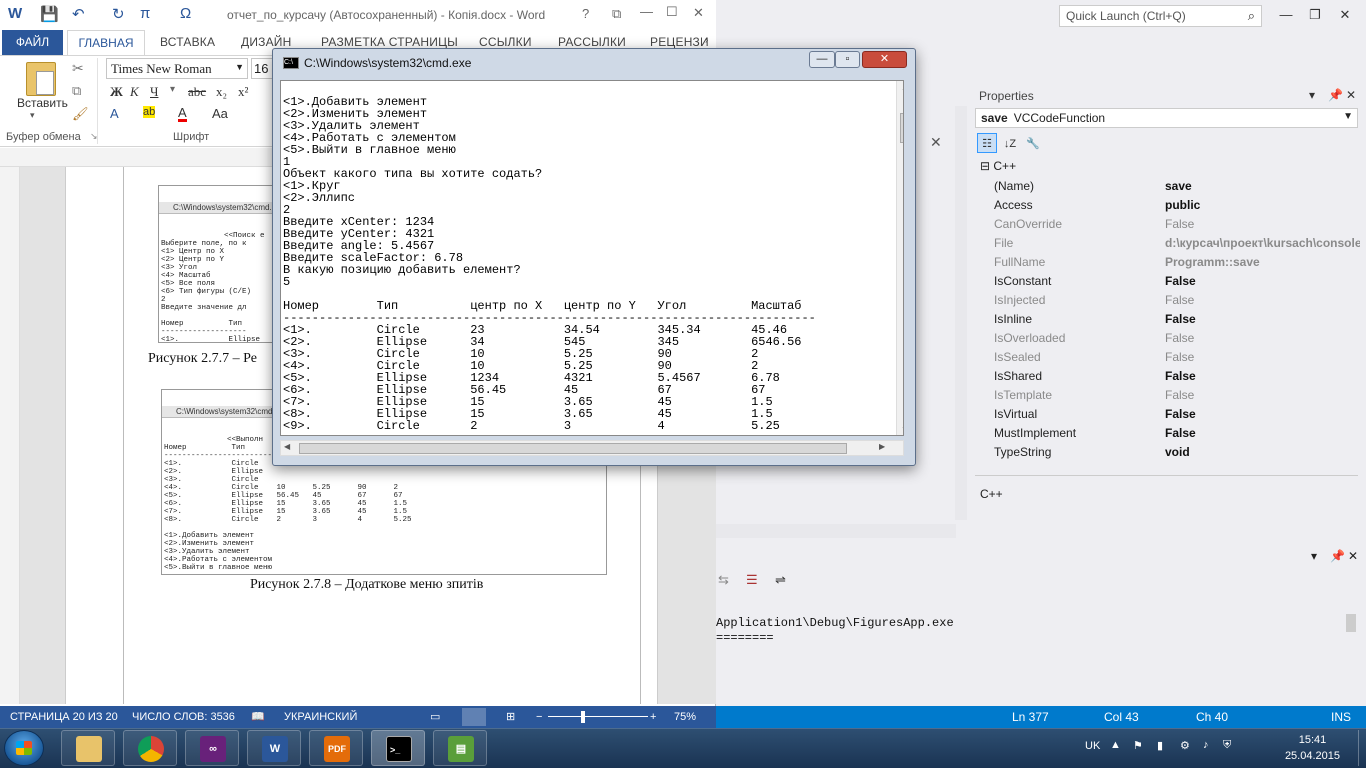  I want to click on zoom-out-icon: −, so click(539, 717).